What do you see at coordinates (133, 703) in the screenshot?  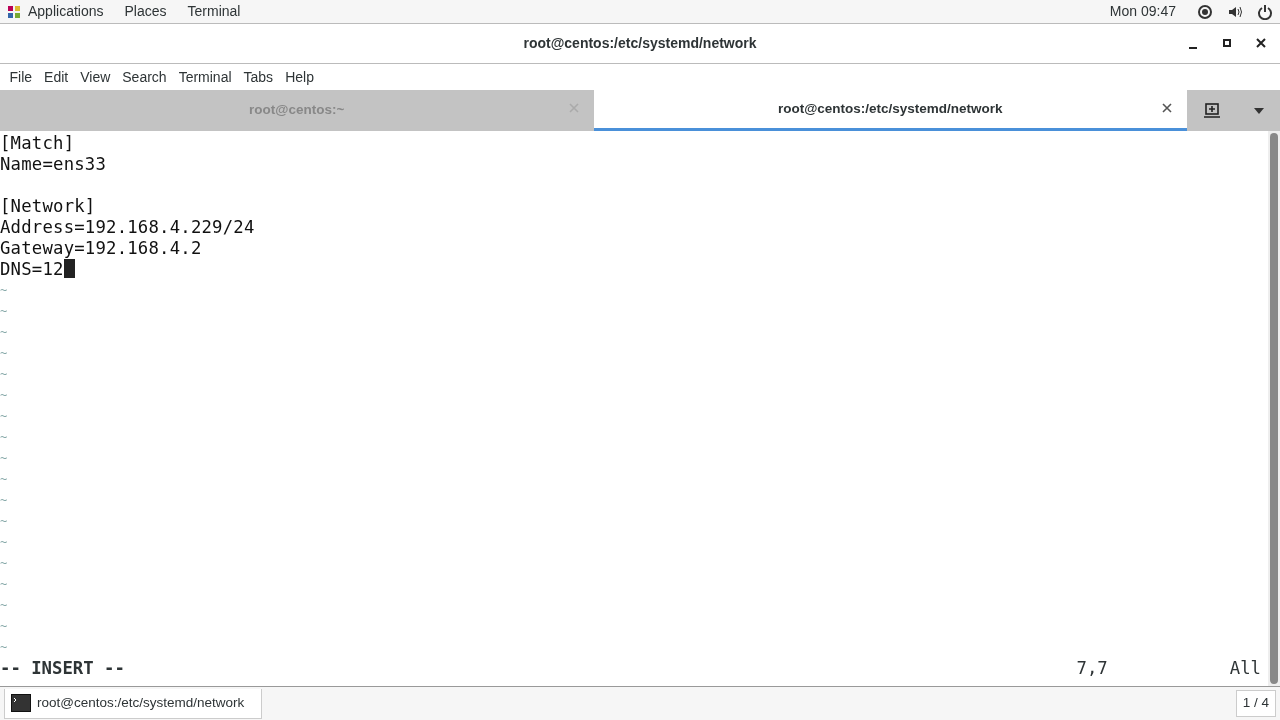 I see `taskbar-window-button: root@centos:/etc/systemd/network` at bounding box center [133, 703].